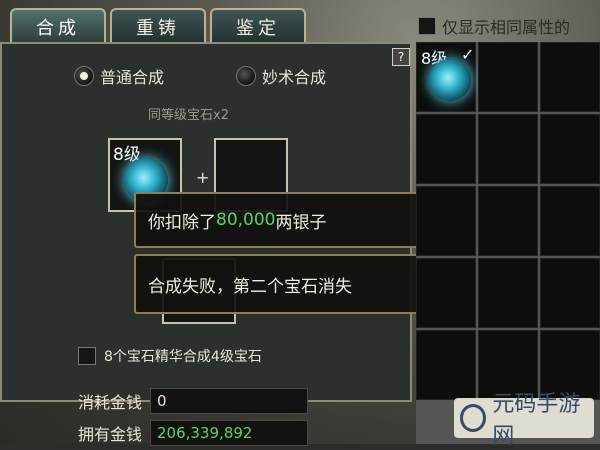 The height and width of the screenshot is (450, 600). I want to click on essence-checkbox, so click(87, 356).